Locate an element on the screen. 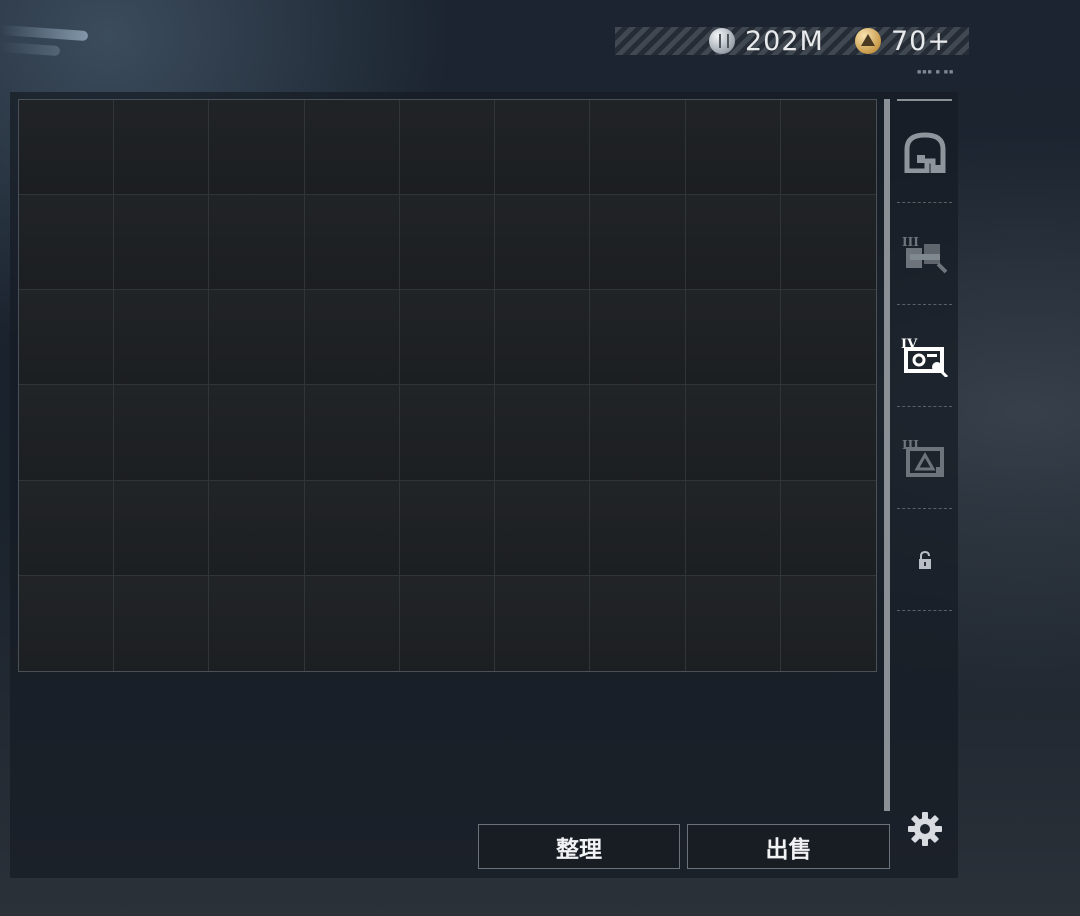  silver-currency: 202M is located at coordinates (766, 41).